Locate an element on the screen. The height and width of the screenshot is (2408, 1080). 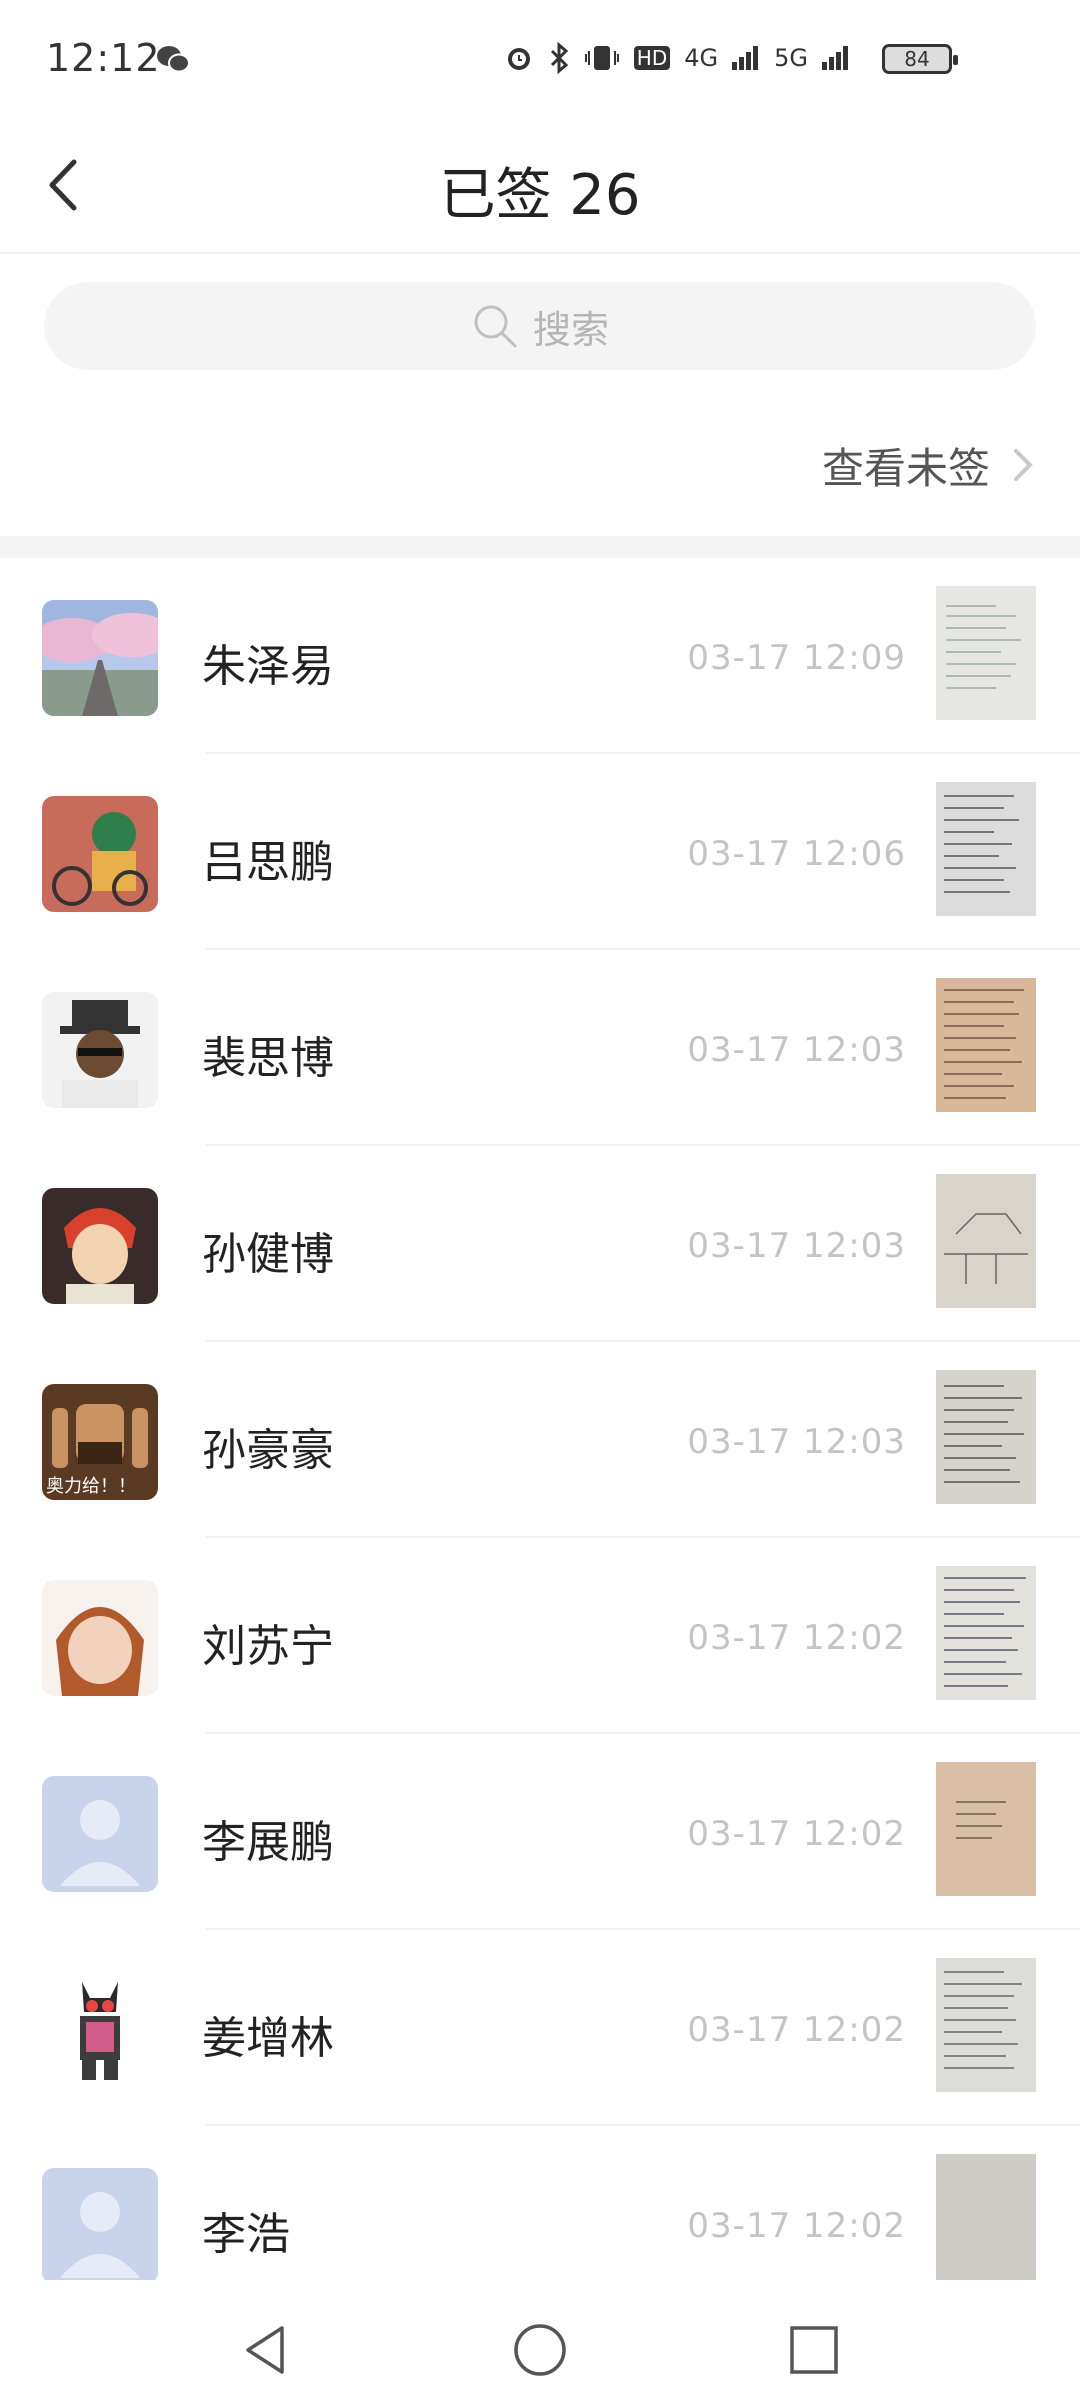
search-icon is located at coordinates (495, 326).